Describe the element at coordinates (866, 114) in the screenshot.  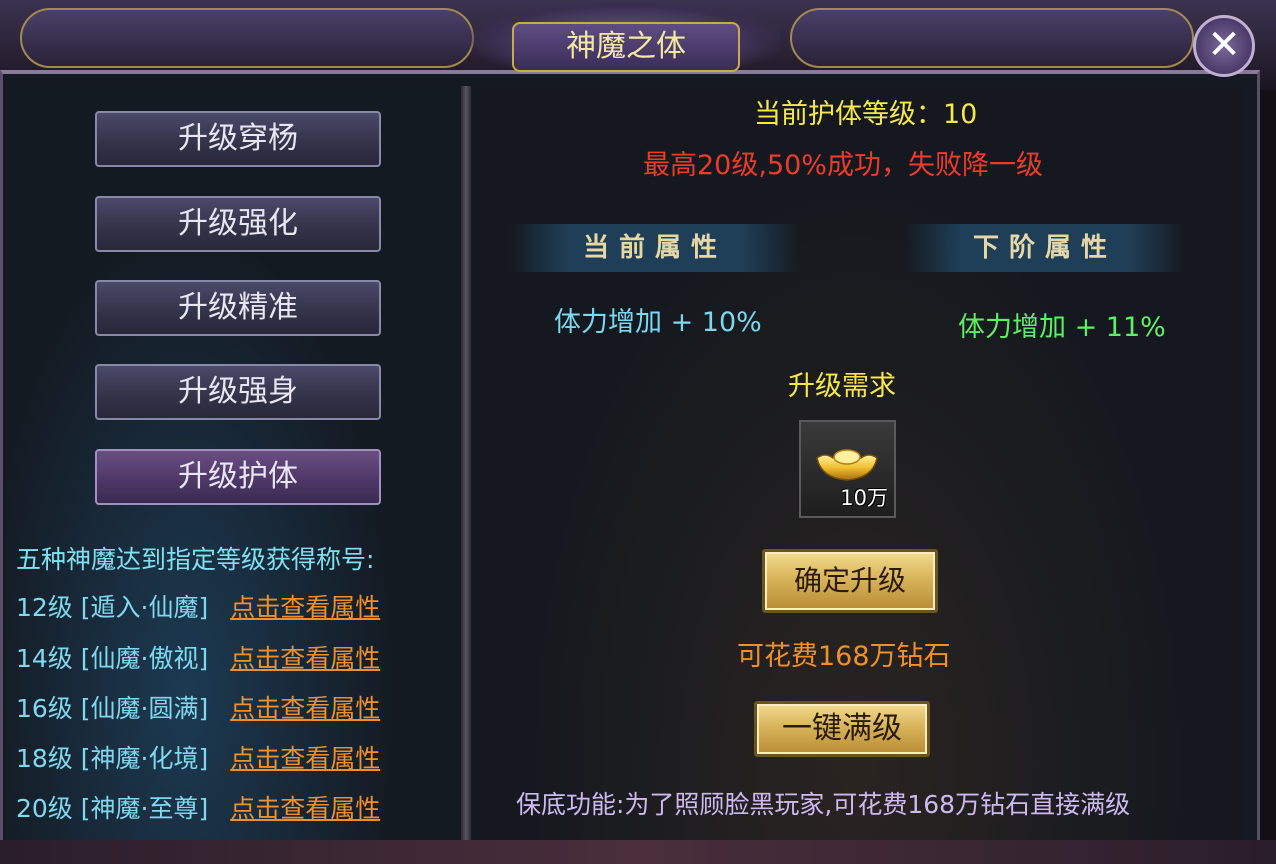
I see `current-level-text: 当前护体等级：10` at that location.